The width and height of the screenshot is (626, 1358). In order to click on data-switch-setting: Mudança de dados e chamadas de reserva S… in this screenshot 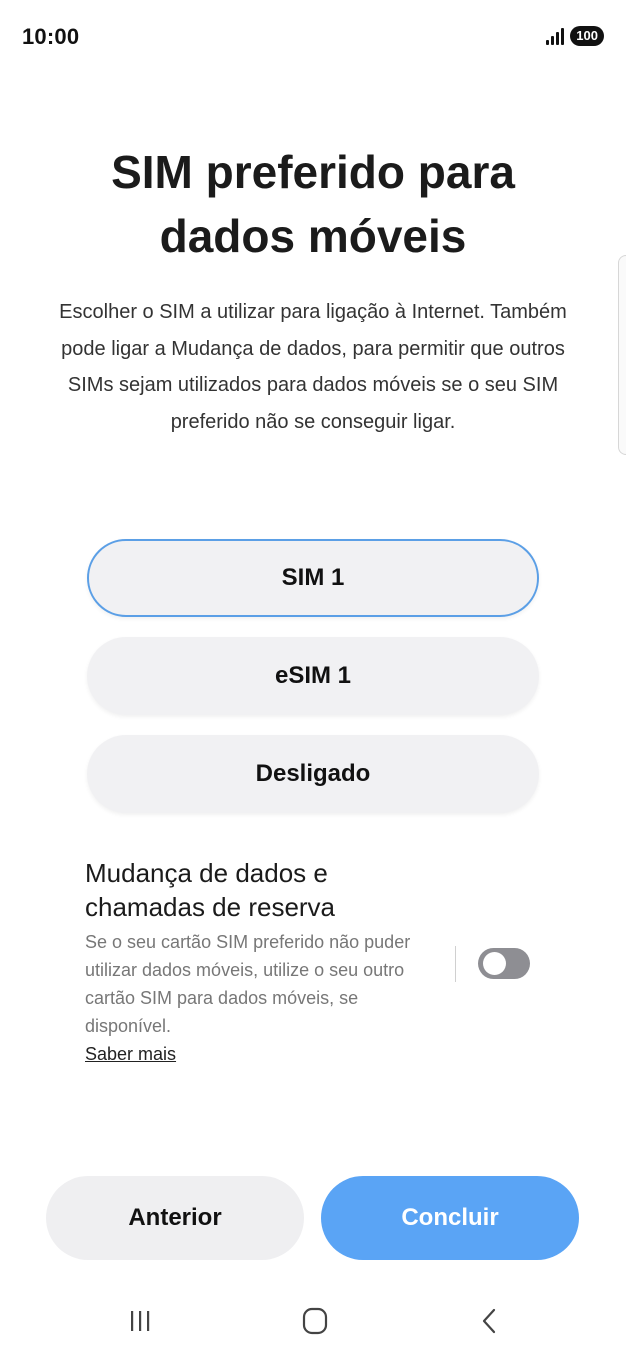, I will do `click(310, 960)`.